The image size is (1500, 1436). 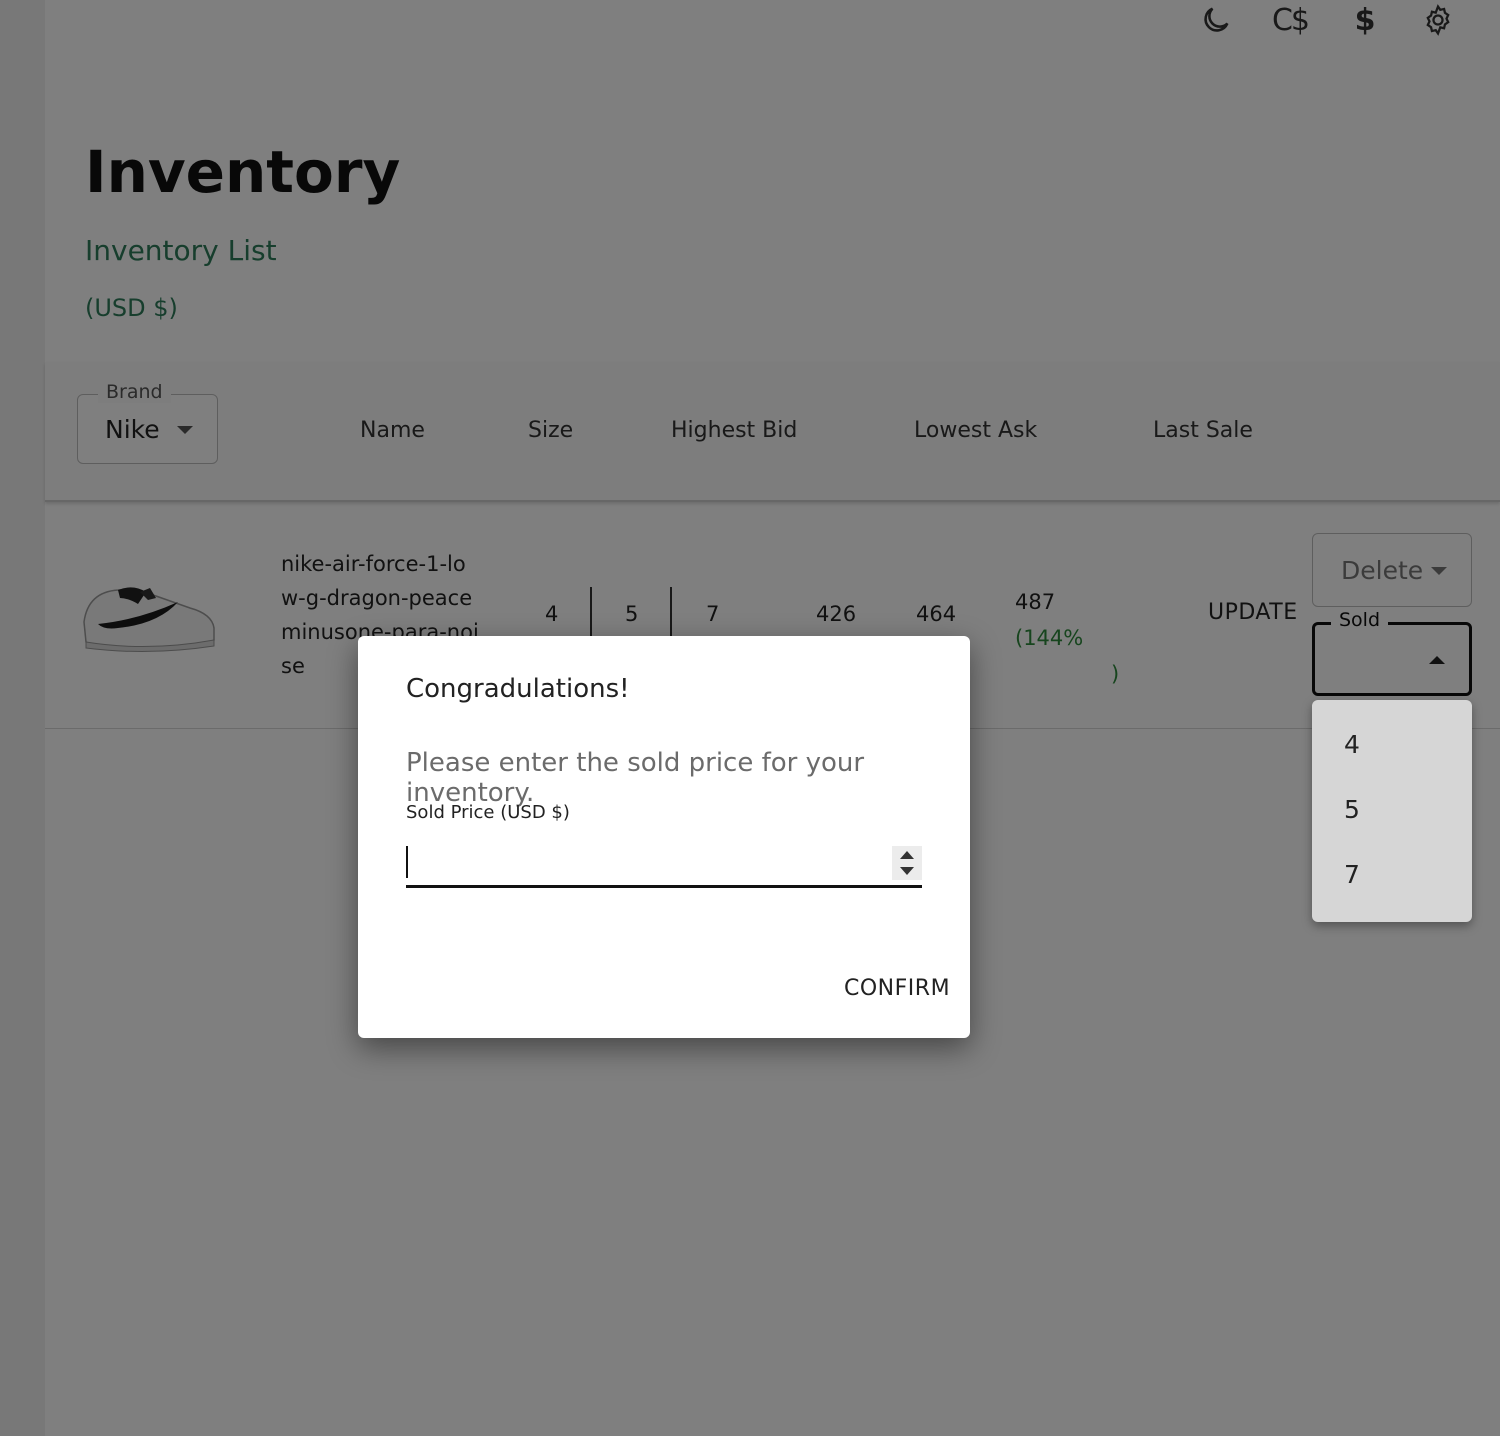 I want to click on sold-menu-item: 7, so click(x=1352, y=874).